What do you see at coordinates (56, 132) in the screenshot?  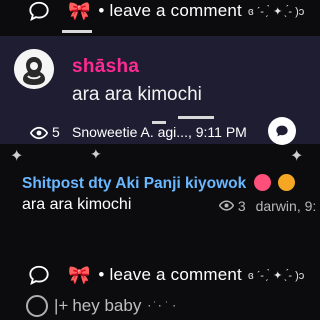 I see `reply-count: 5` at bounding box center [56, 132].